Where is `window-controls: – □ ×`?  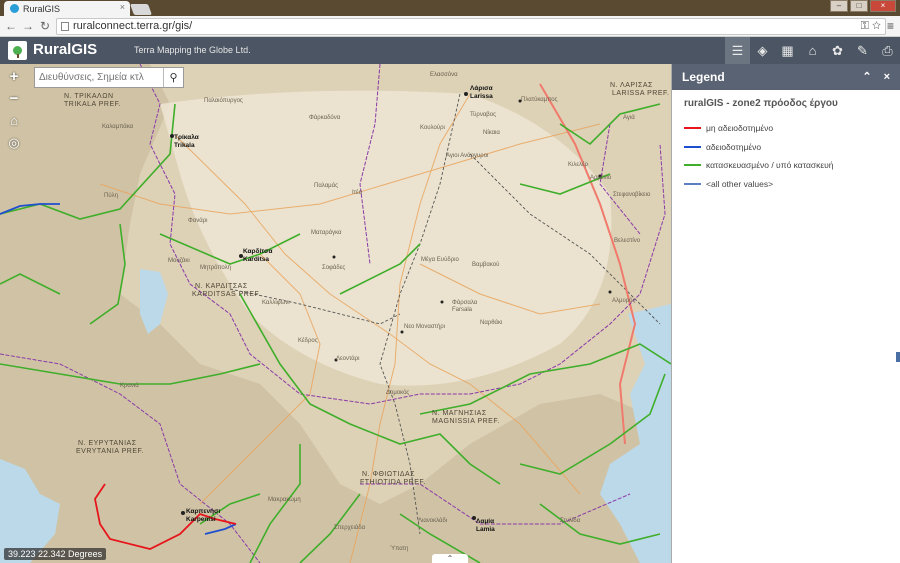
window-controls: – □ × is located at coordinates (863, 6).